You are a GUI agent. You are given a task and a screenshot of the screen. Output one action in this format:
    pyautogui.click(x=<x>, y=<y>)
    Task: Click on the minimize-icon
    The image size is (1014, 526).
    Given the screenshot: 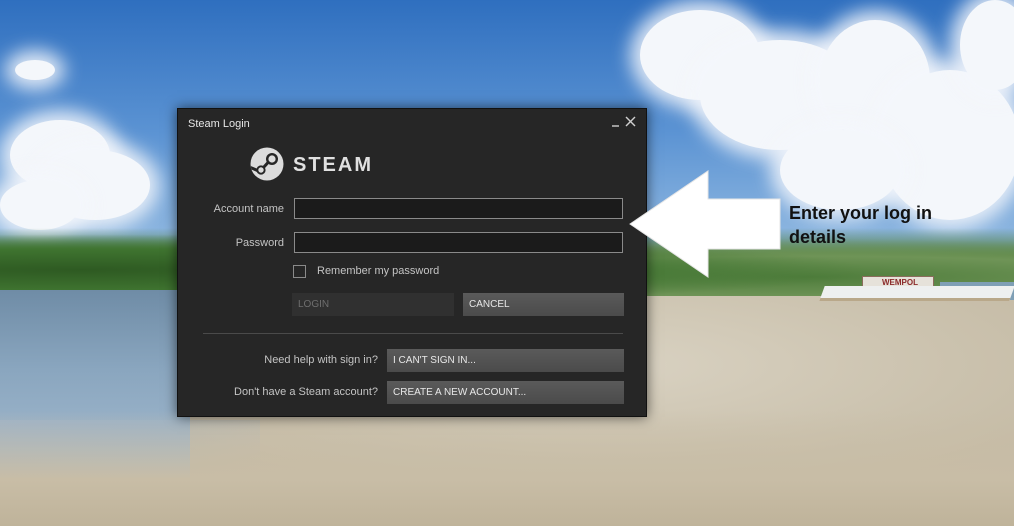 What is the action you would take?
    pyautogui.click(x=616, y=122)
    